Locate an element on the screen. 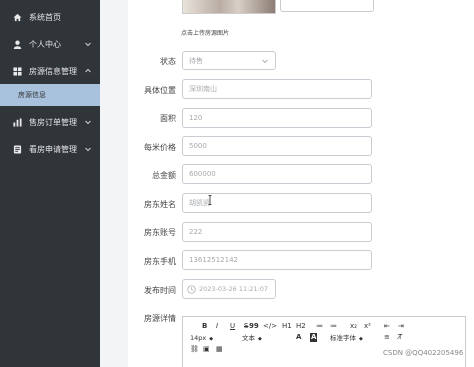  unit-price-value: 5000 is located at coordinates (198, 146).